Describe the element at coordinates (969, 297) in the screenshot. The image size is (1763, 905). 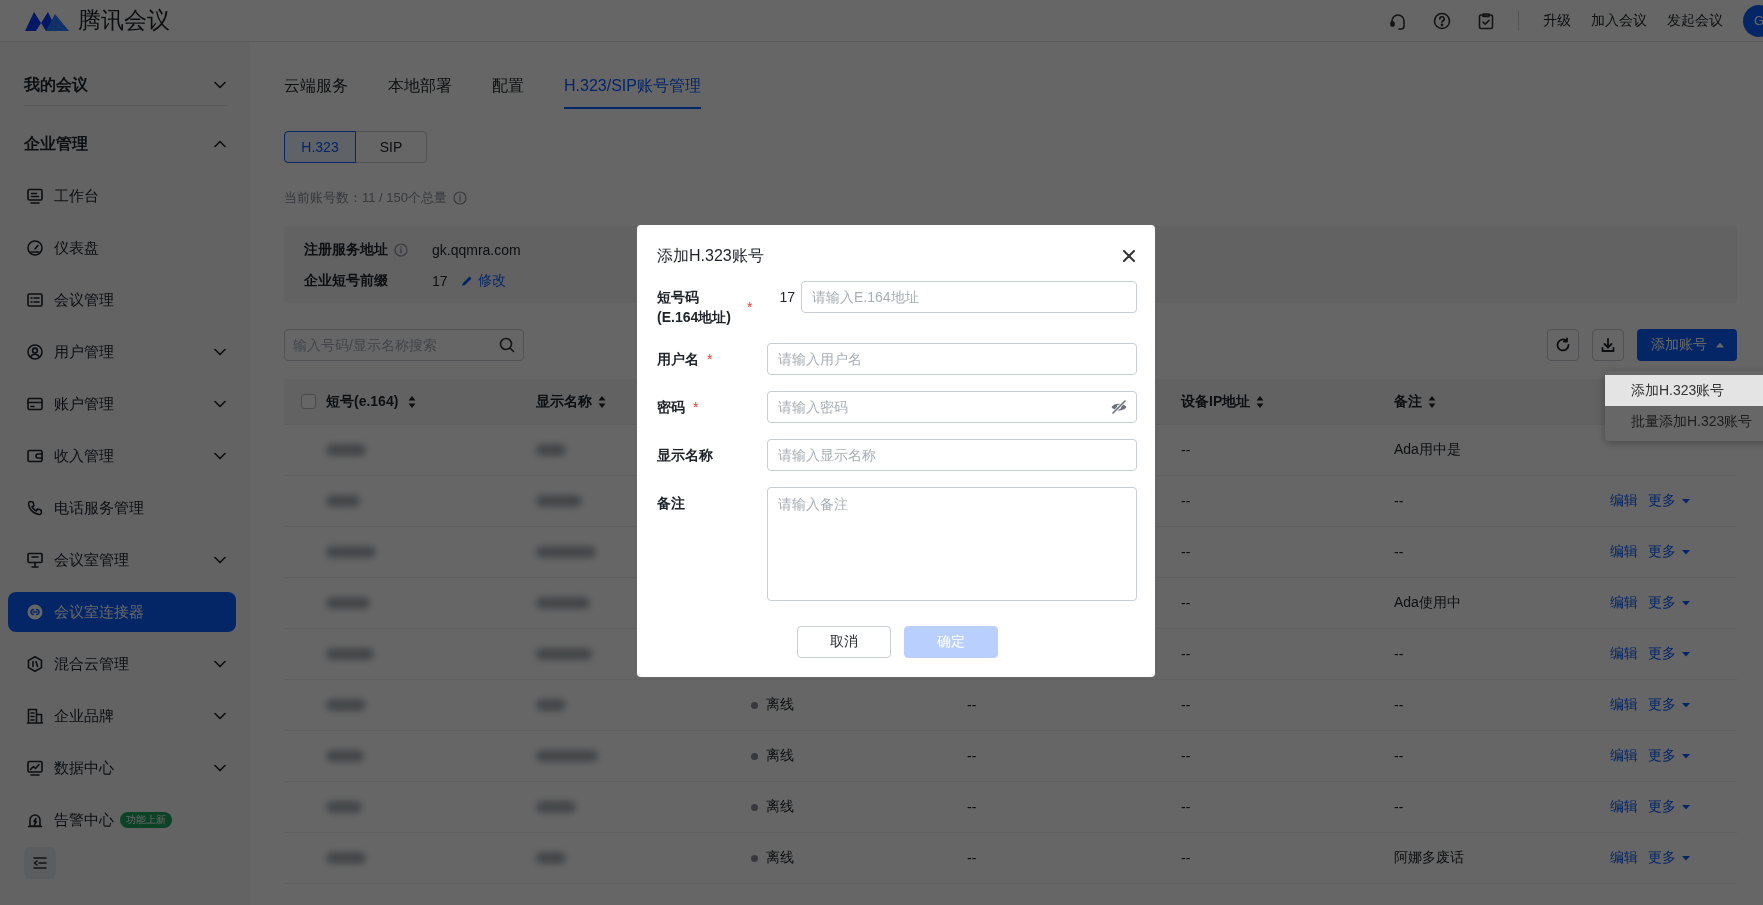
I see `input-field: 请输入E.164地址` at that location.